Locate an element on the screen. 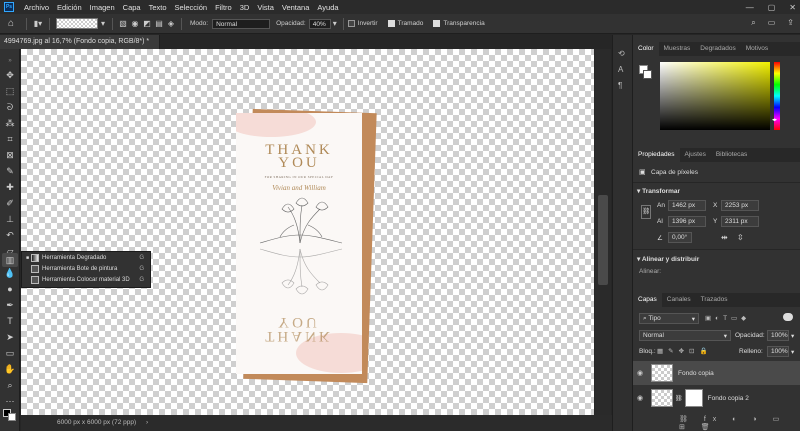  more-tools-icon: ⋯ is located at coordinates (10, 401).